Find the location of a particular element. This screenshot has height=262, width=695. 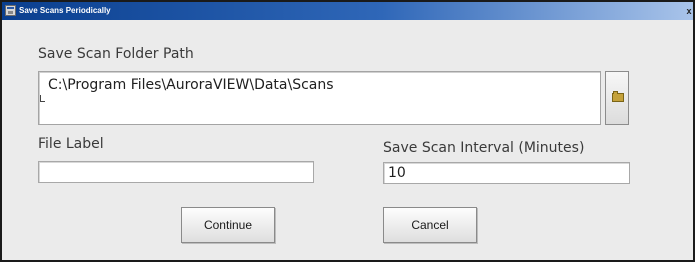

close-icon: x is located at coordinates (689, 11).